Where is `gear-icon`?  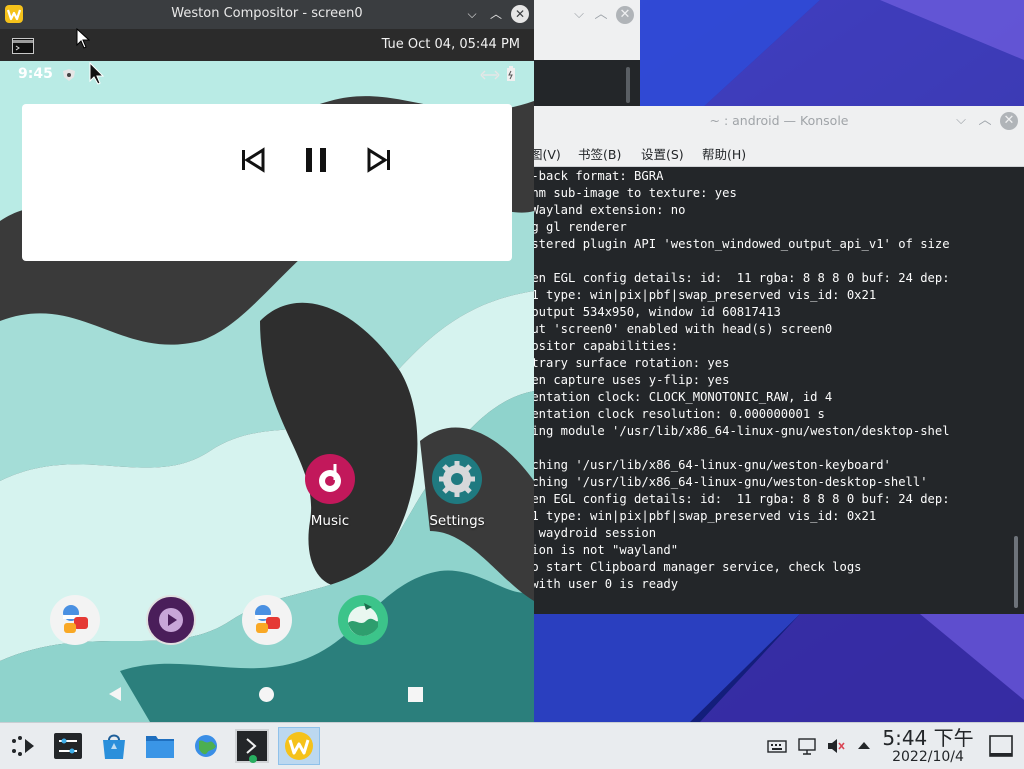 gear-icon is located at coordinates (457, 479).